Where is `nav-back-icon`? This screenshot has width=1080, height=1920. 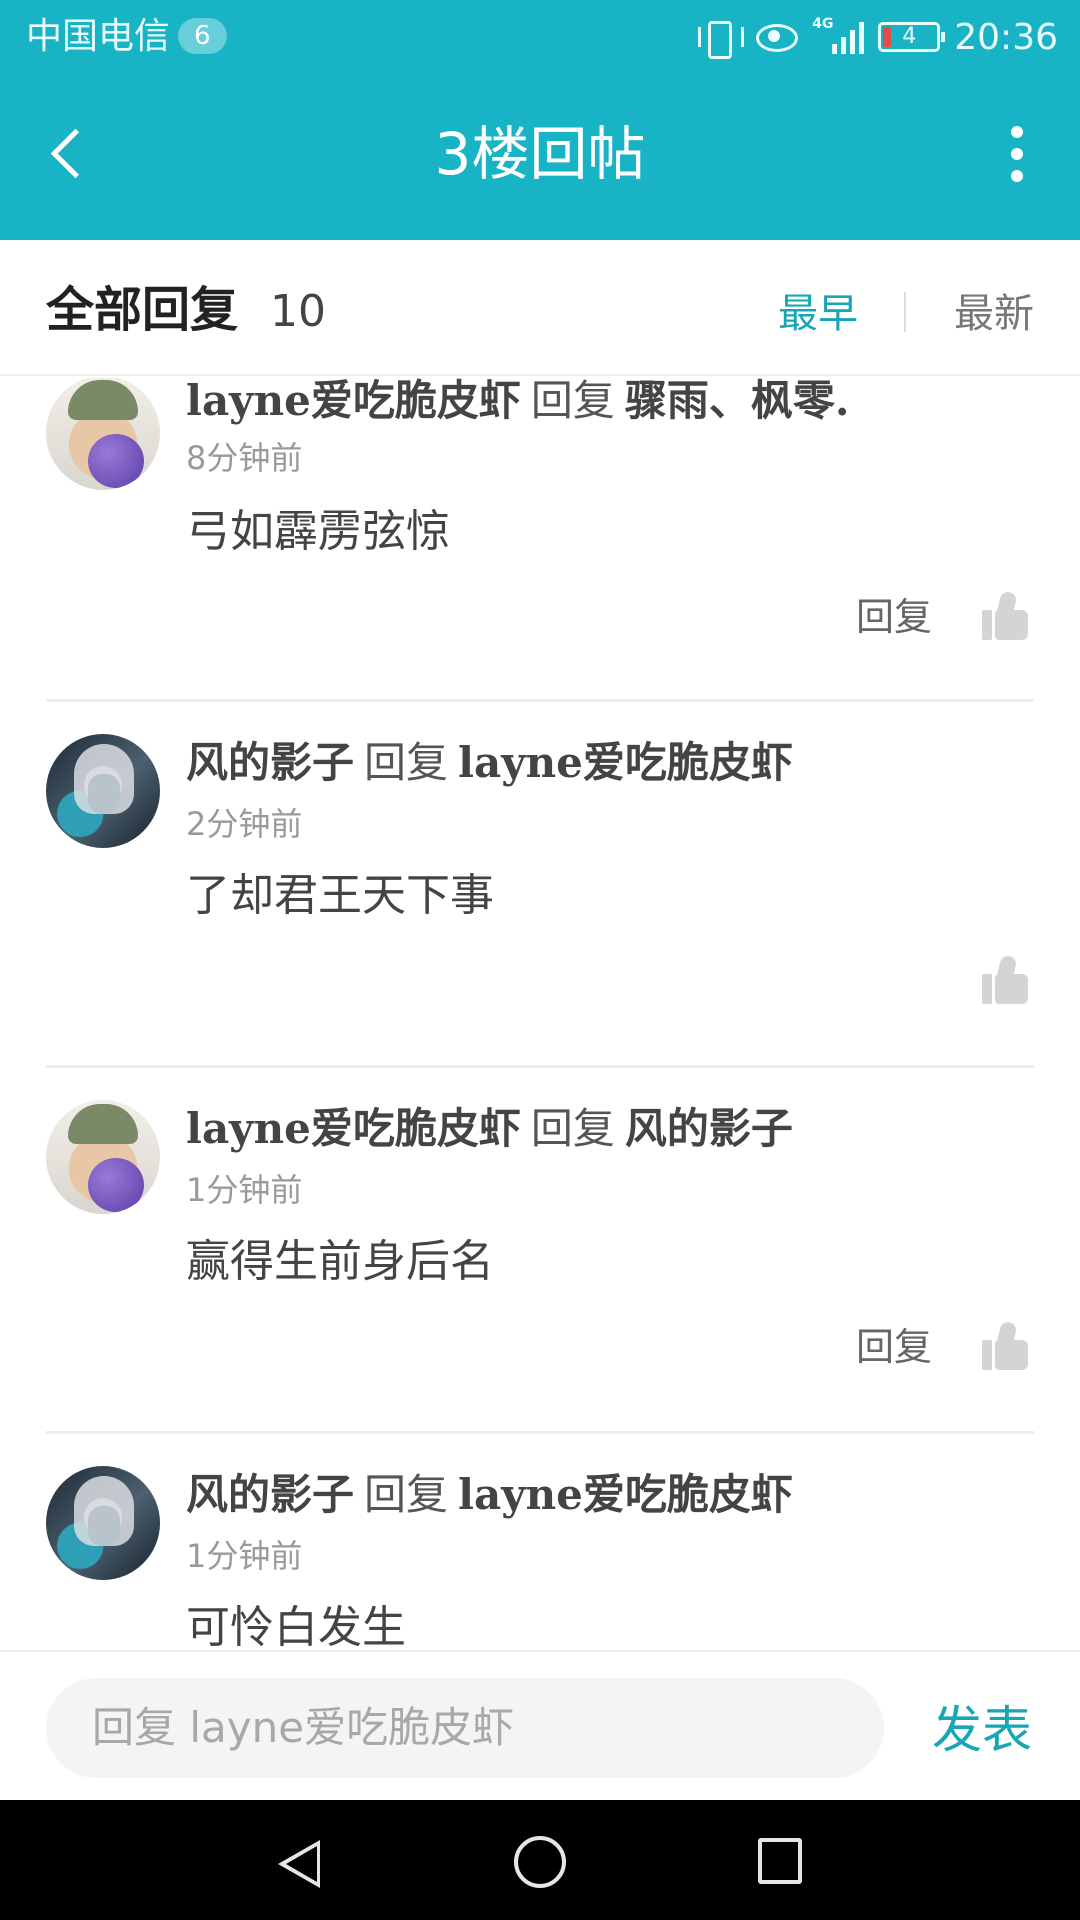
nav-back-icon is located at coordinates (301, 1865).